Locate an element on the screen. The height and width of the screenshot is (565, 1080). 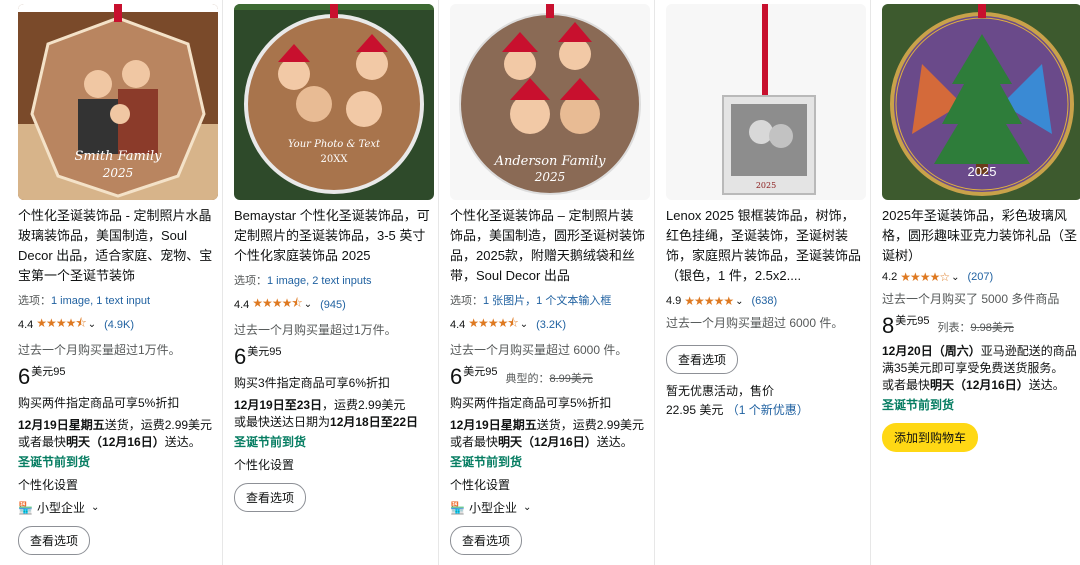
store-icon: 🏪 is located at coordinates (25, 507).